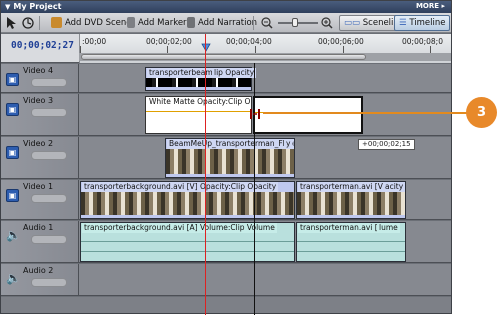 The image size is (500, 315). Describe the element at coordinates (38, 143) in the screenshot. I see `track-name: Video 2` at that location.